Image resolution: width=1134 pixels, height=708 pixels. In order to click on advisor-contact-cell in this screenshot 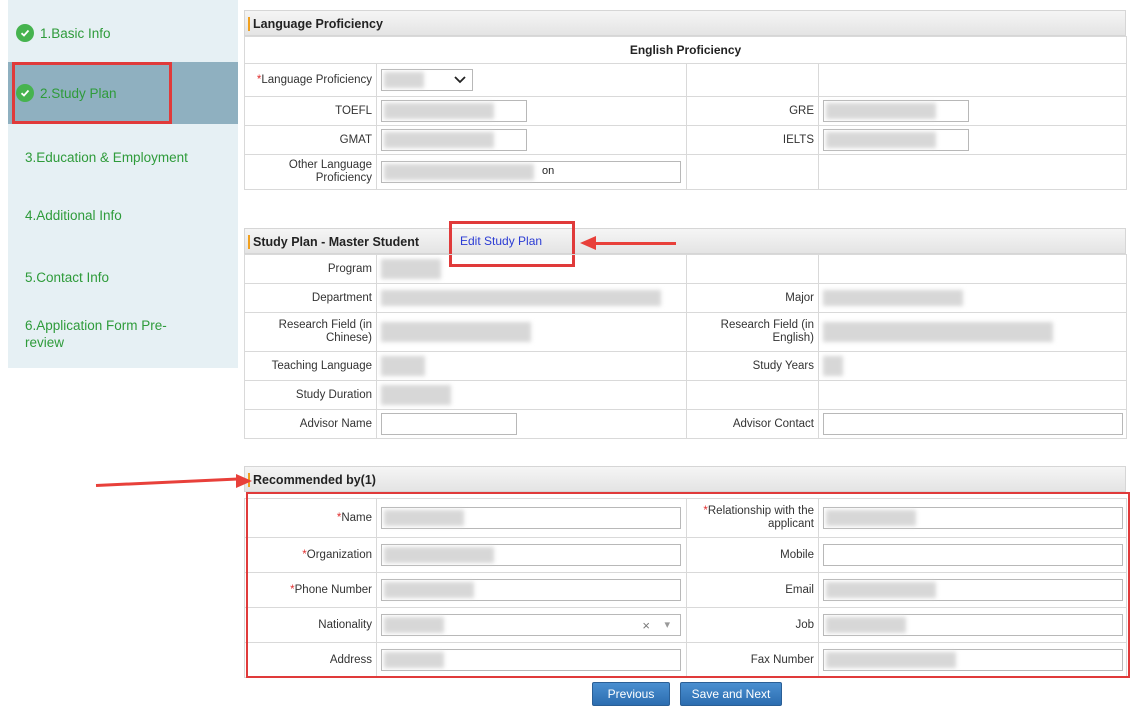, I will do `click(972, 424)`.